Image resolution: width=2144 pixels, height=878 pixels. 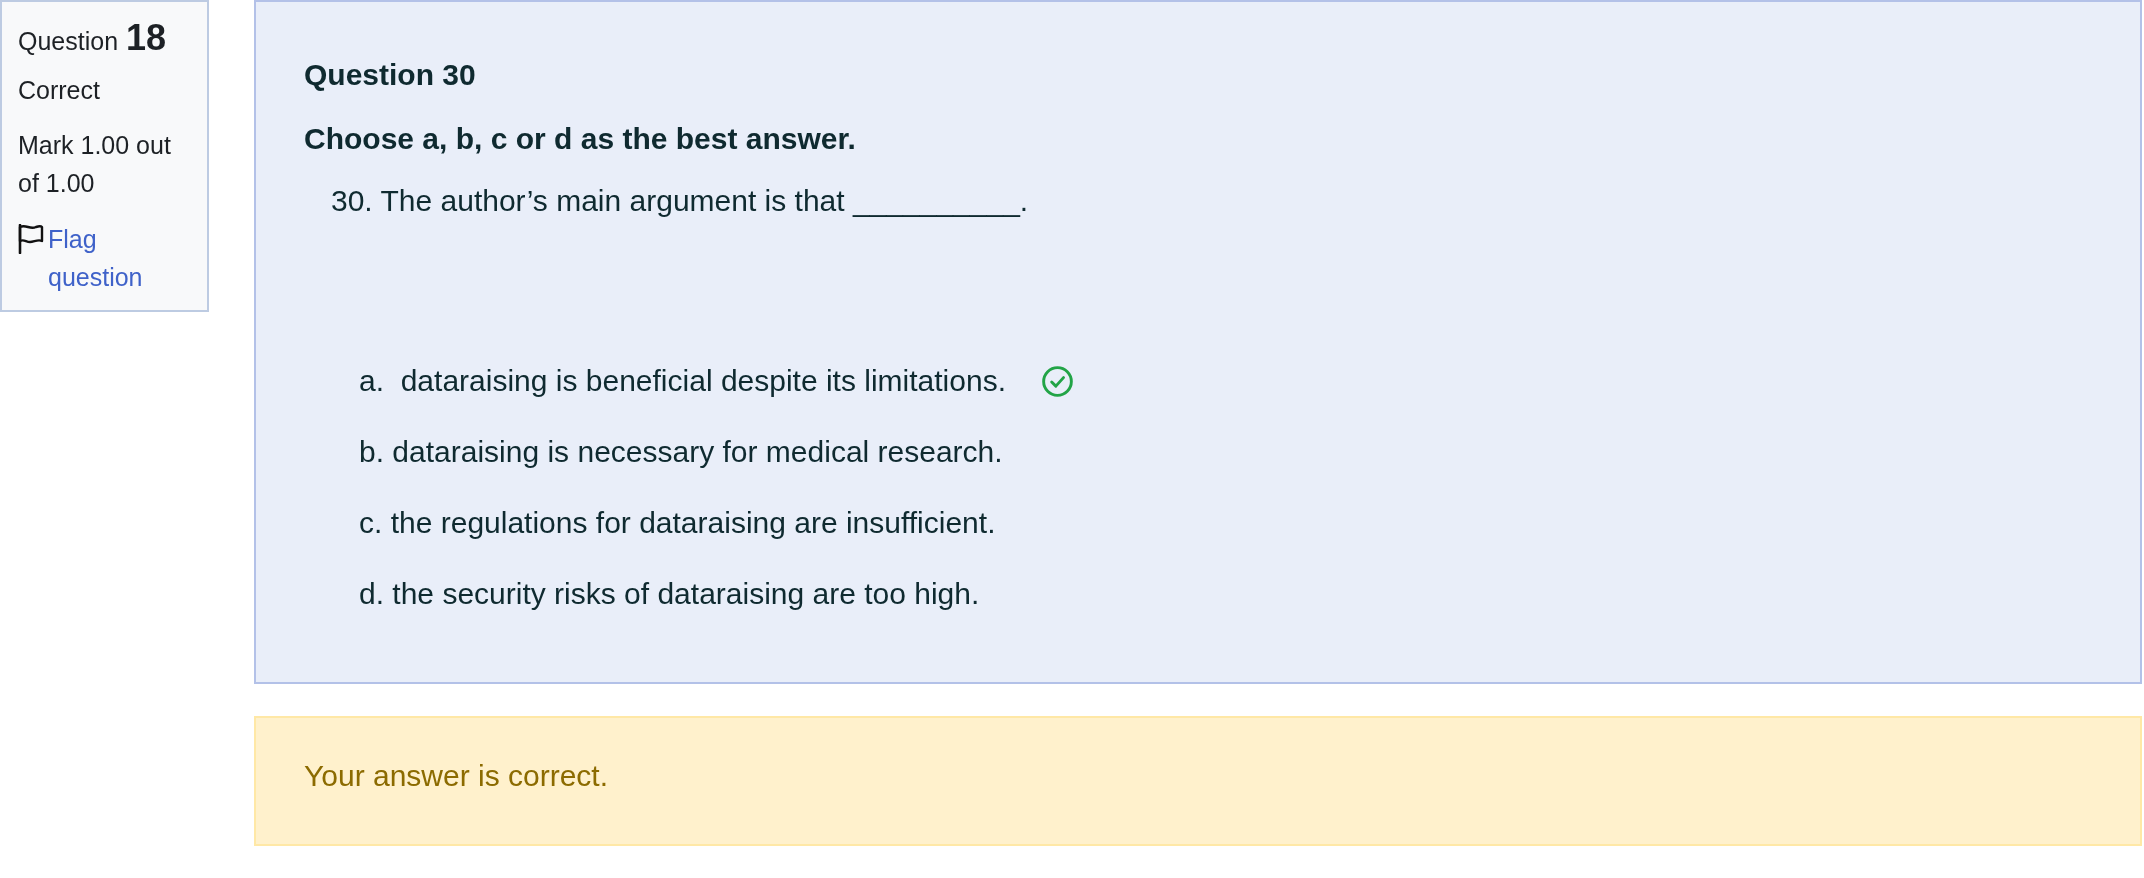 What do you see at coordinates (580, 138) in the screenshot?
I see `instruction-text: Choose a, b, c or d as the best answer.` at bounding box center [580, 138].